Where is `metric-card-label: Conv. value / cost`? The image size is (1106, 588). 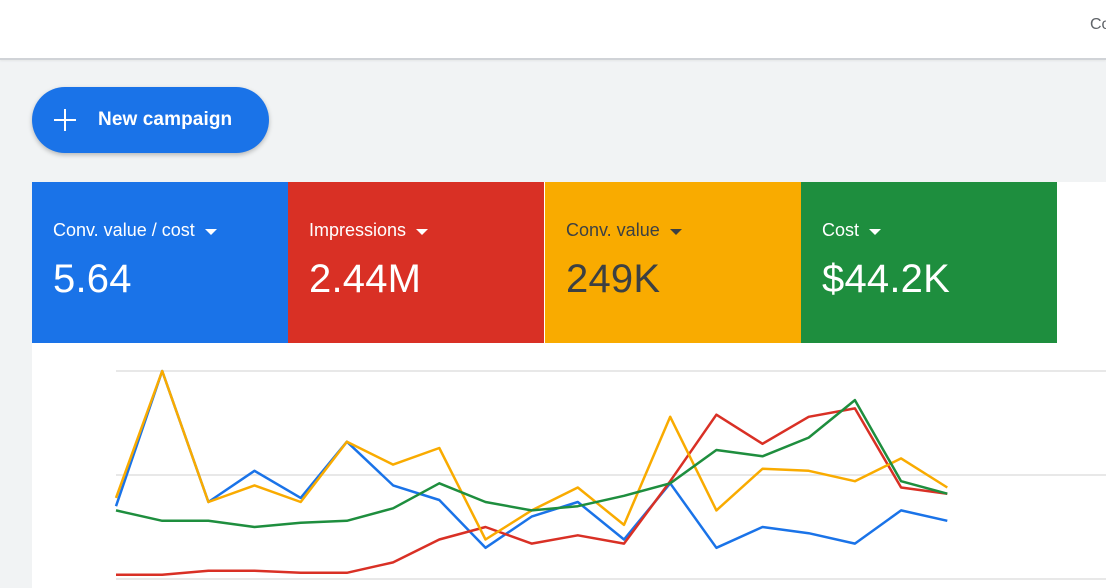
metric-card-label: Conv. value / cost is located at coordinates (170, 230).